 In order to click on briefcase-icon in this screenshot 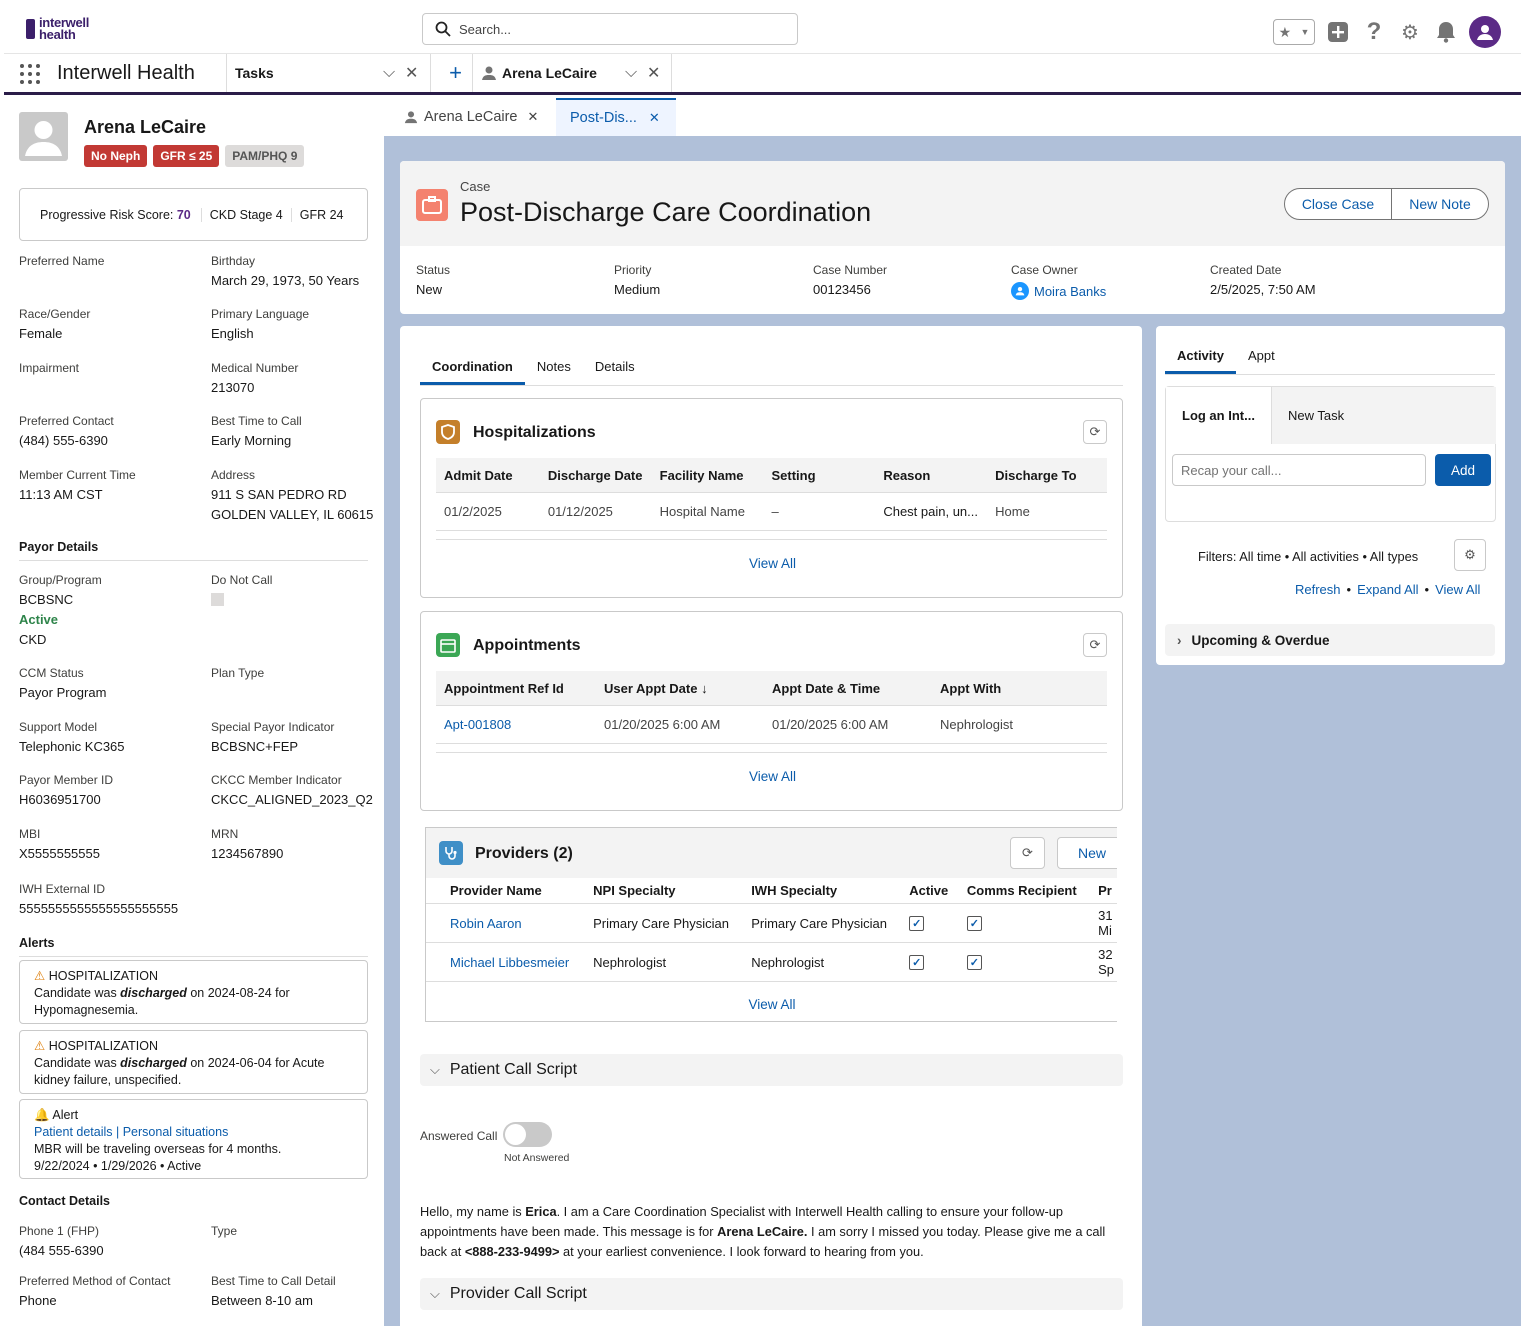, I will do `click(432, 205)`.